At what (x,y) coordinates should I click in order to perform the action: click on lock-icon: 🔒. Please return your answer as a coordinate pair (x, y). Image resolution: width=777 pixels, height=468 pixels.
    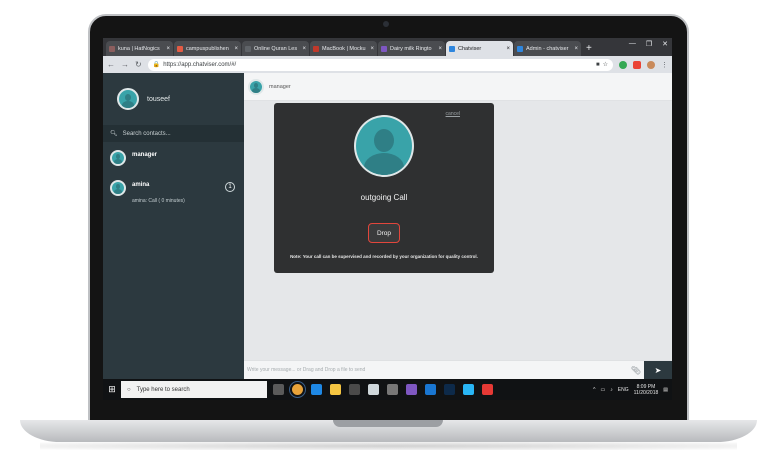
    Looking at the image, I should click on (156, 65).